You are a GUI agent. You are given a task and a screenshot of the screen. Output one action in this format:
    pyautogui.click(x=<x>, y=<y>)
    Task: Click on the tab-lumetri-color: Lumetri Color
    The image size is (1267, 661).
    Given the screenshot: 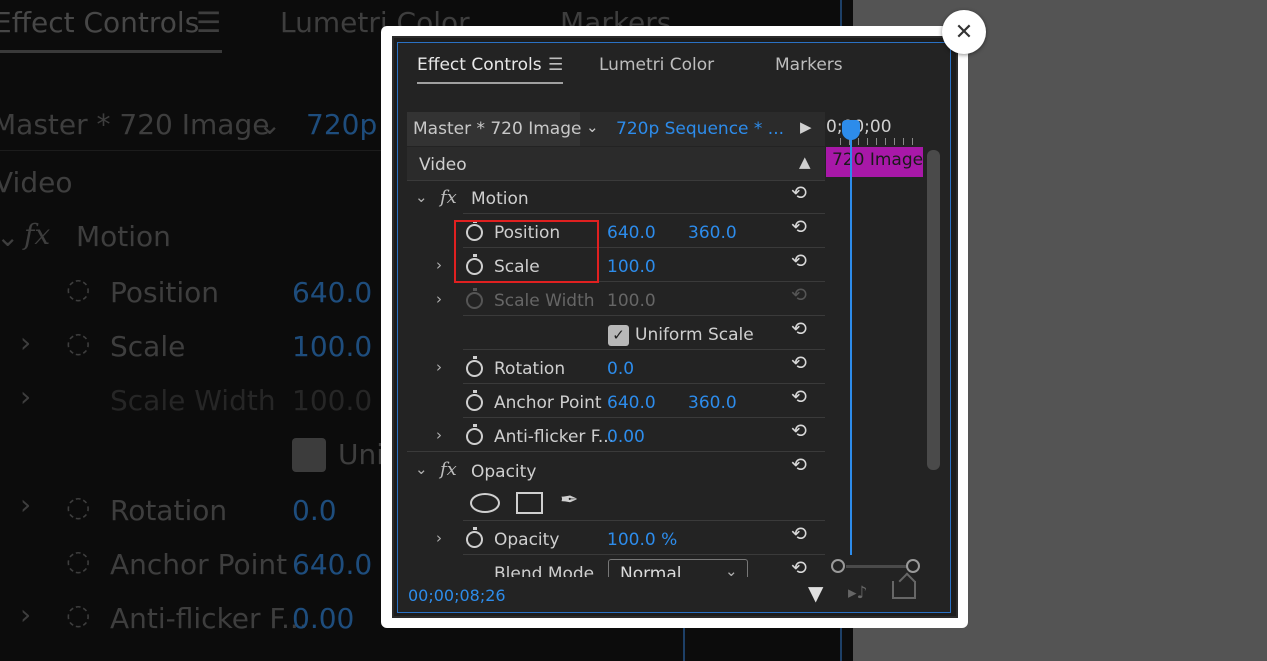 What is the action you would take?
    pyautogui.click(x=656, y=65)
    